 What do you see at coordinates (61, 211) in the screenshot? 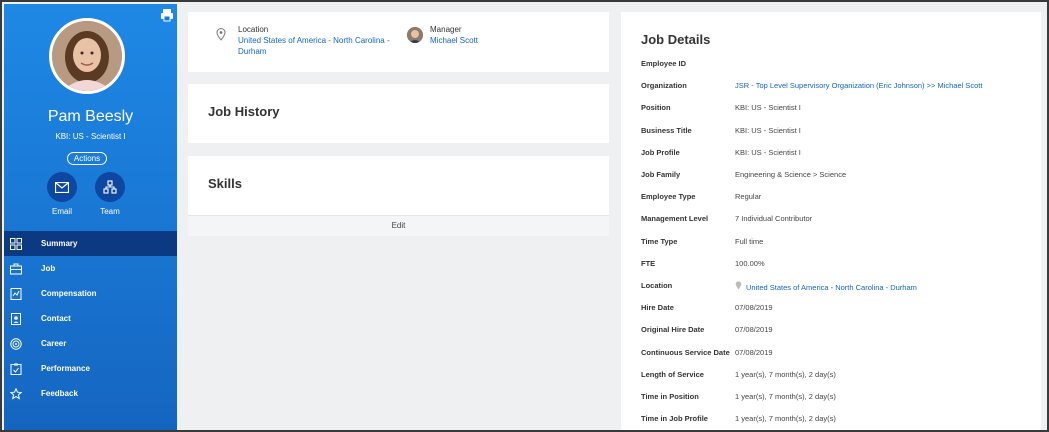
I see `email-label: Email` at bounding box center [61, 211].